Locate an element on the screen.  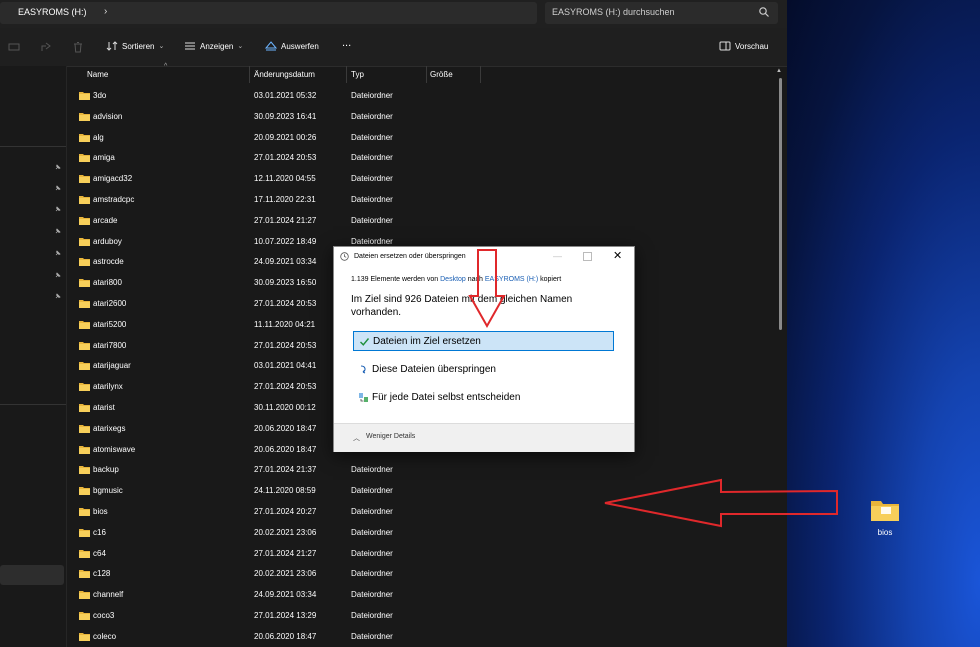
nav-divider is located at coordinates (33, 146).